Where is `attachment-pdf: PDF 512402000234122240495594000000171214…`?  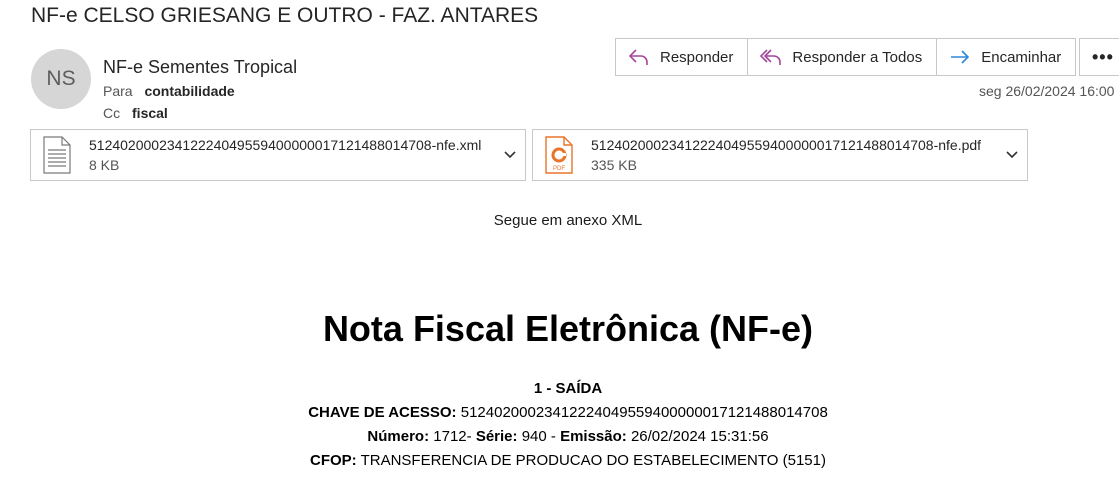
attachment-pdf: PDF 512402000234122240495594000000171214… is located at coordinates (780, 155).